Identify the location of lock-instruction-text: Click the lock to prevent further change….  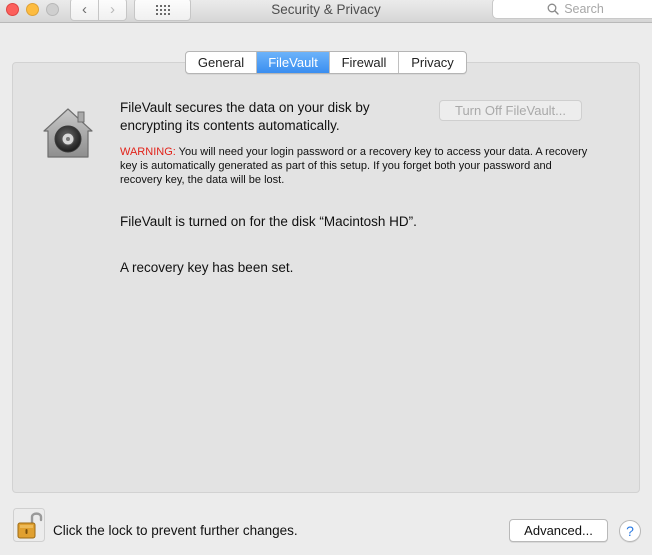
(175, 530).